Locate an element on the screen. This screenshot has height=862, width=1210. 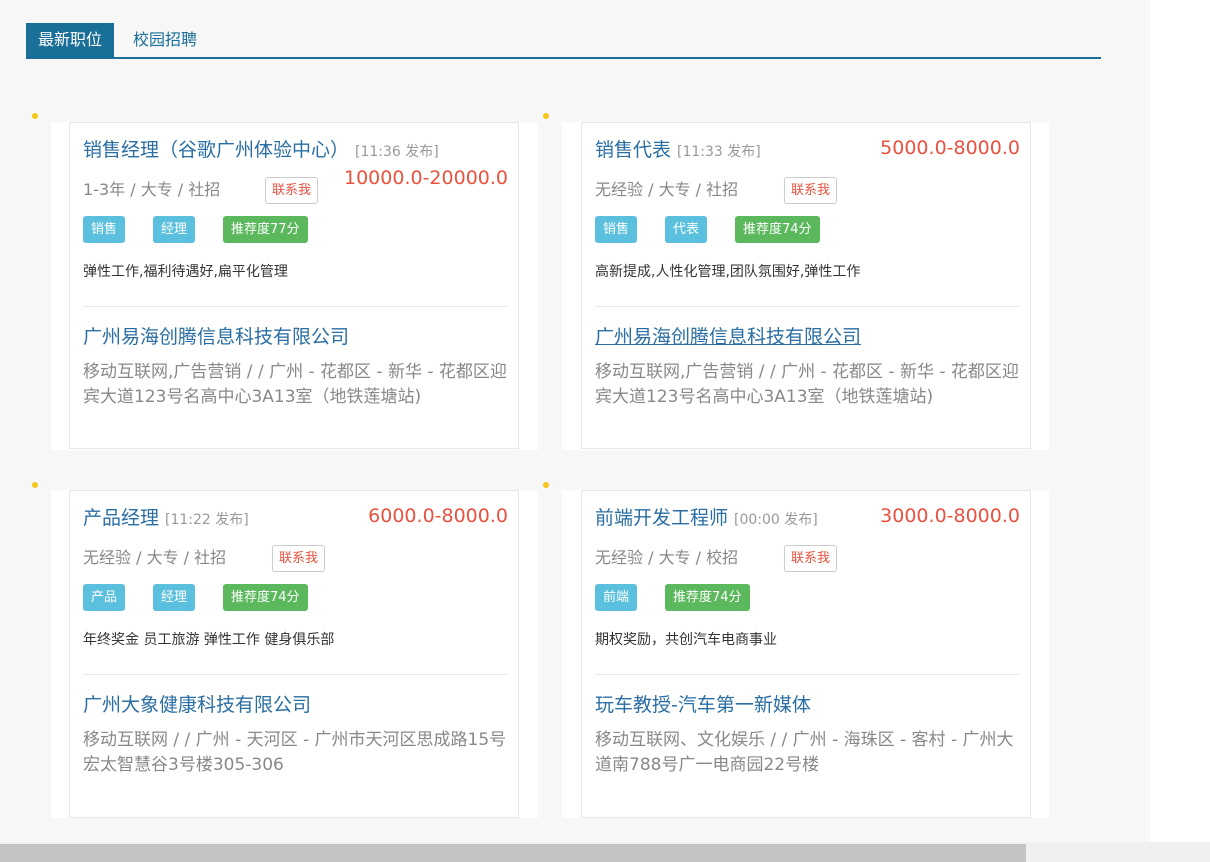
job-tabs: 最新职位 校园招聘 is located at coordinates (563, 41).